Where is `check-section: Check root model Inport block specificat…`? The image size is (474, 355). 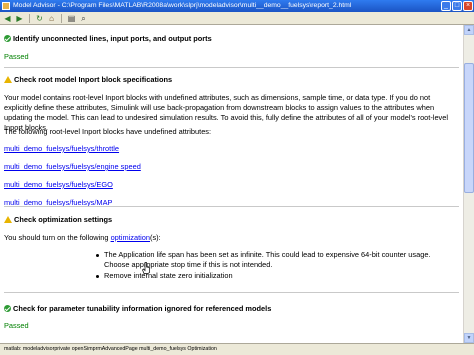
check-section: Check root model Inport block specificat… is located at coordinates (231, 79).